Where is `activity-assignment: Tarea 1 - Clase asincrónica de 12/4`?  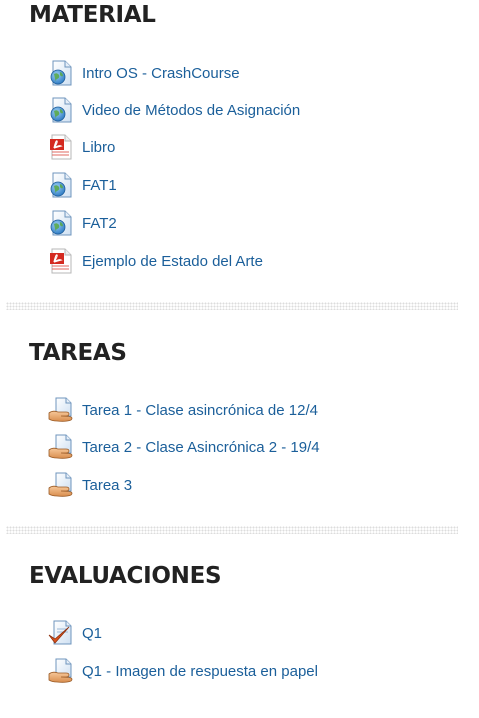 activity-assignment: Tarea 1 - Clase asincrónica de 12/4 is located at coordinates (183, 410).